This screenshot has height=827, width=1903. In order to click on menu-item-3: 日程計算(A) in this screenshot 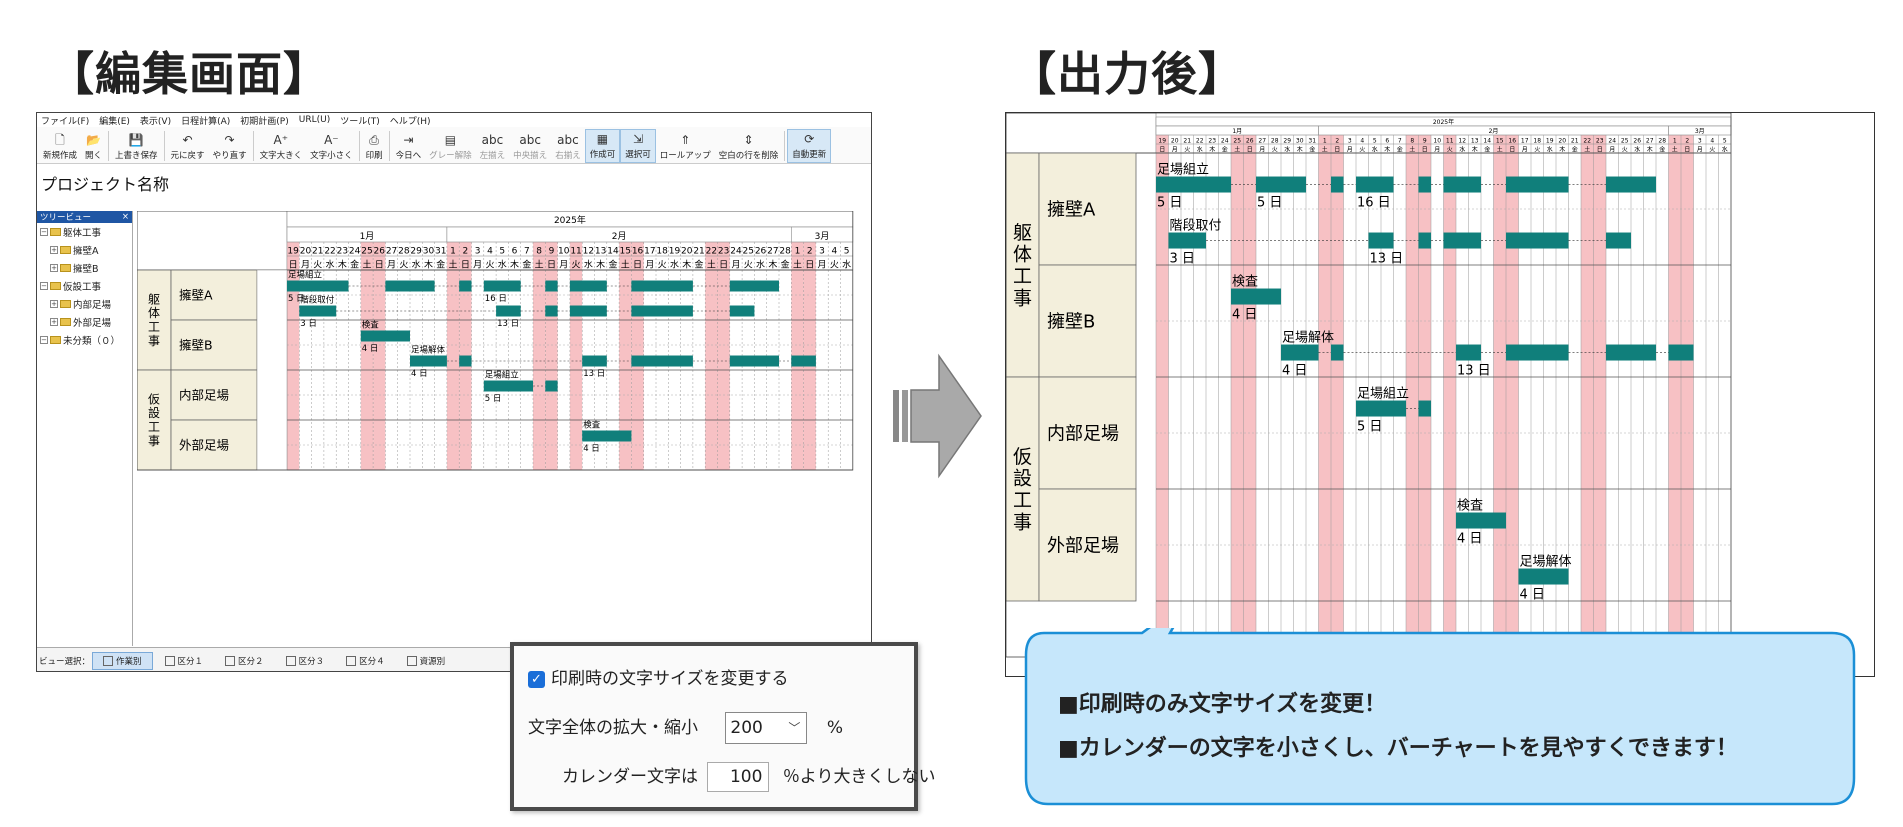, I will do `click(205, 120)`.